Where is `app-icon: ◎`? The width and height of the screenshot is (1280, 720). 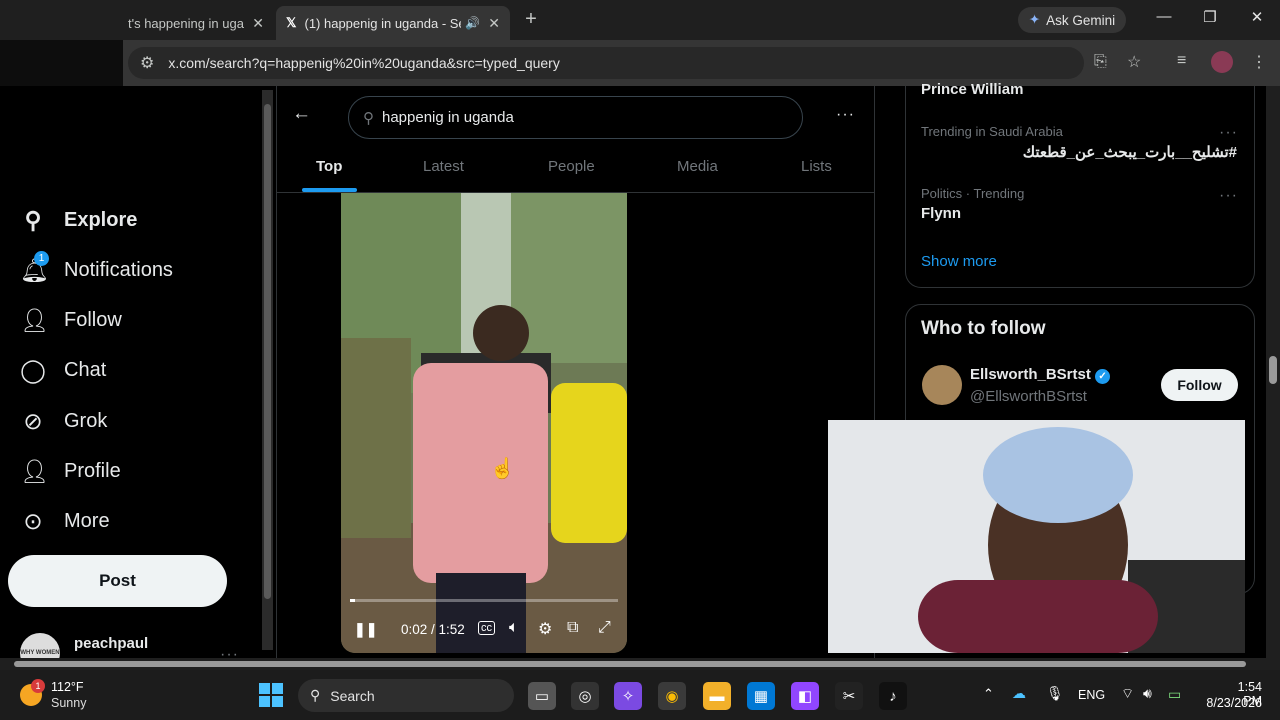
app-icon: ◎ is located at coordinates (585, 696).